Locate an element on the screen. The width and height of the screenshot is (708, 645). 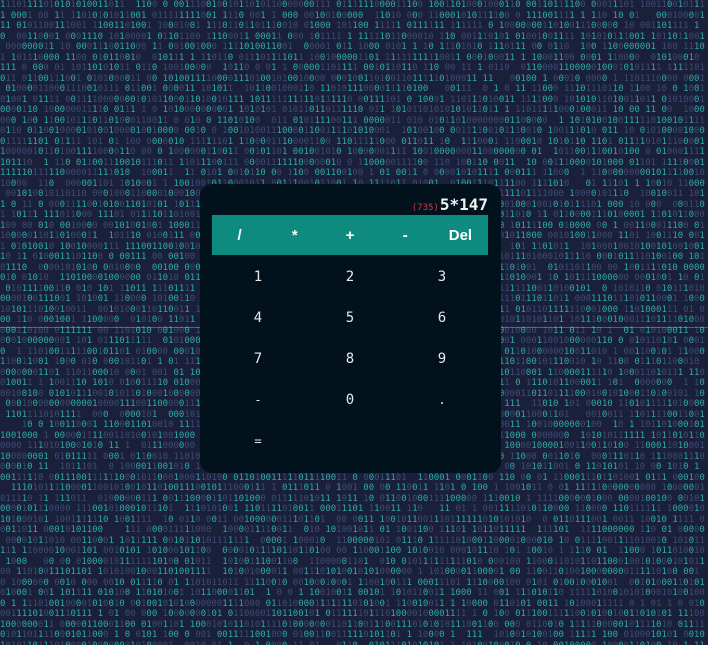
key-decimal: . is located at coordinates (442, 400).